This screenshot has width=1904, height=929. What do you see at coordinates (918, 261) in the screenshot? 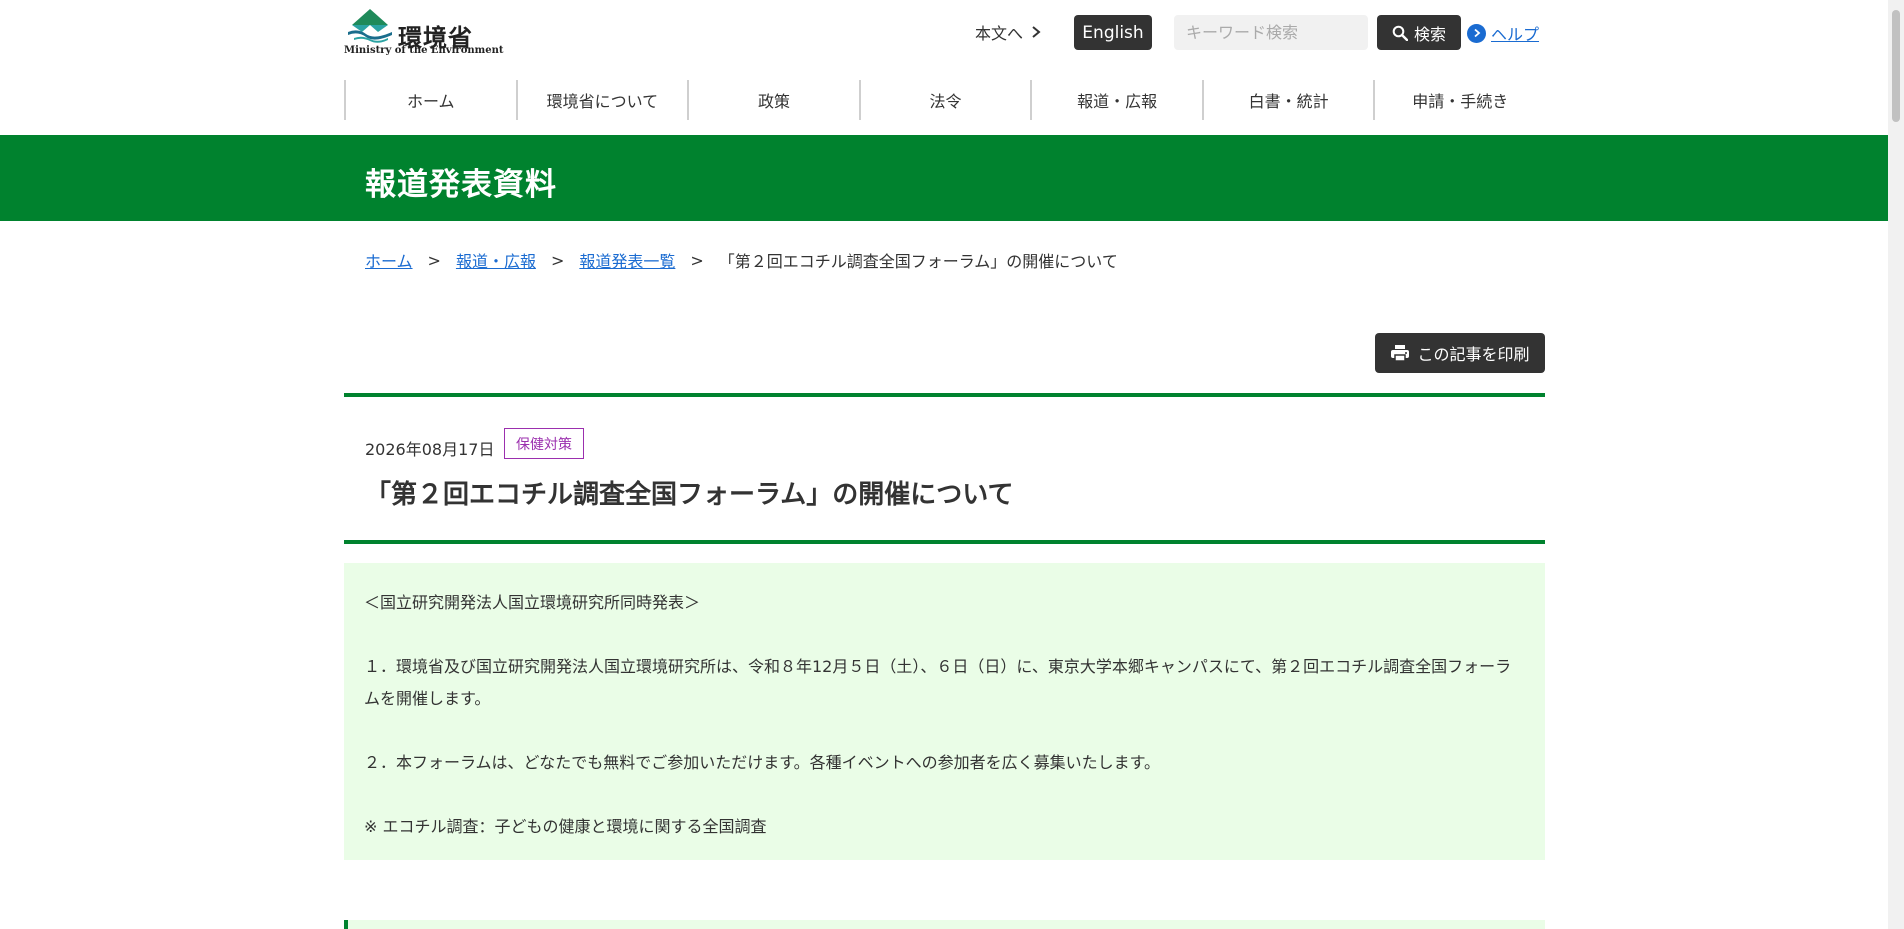
I see `breadcrumb-current: 「第２回エコチル調査全国フォーラム」の開催について` at bounding box center [918, 261].